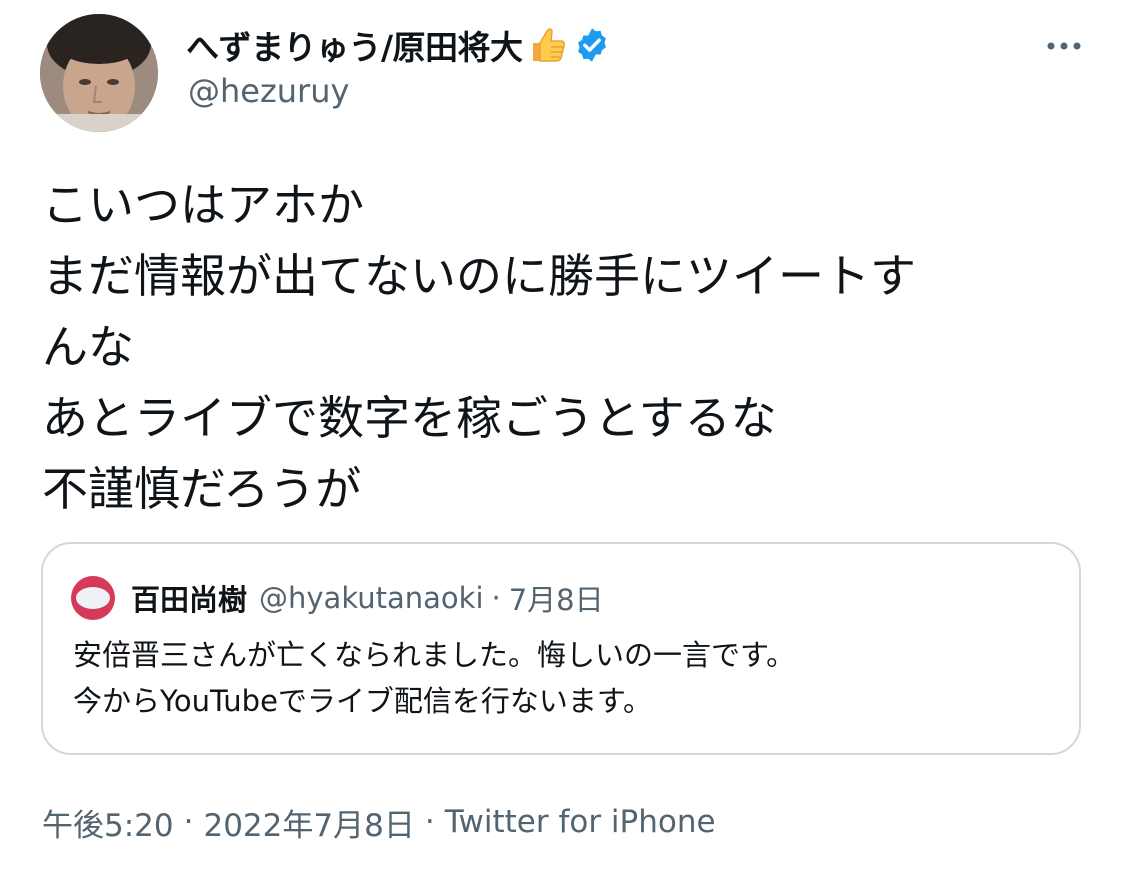 This screenshot has height=883, width=1125. Describe the element at coordinates (93, 598) in the screenshot. I see `quoted-author-avatar` at that location.